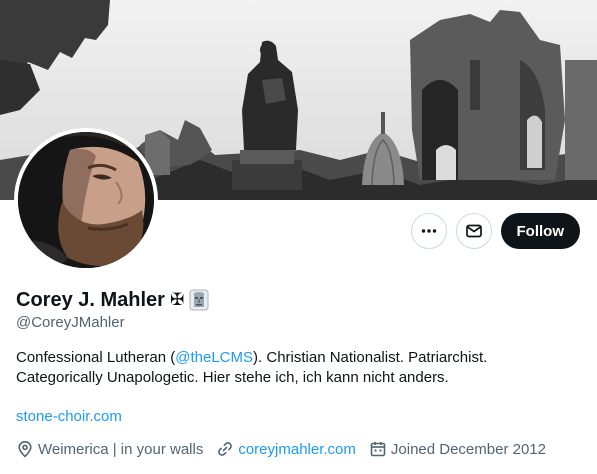  Describe the element at coordinates (214, 357) in the screenshot. I see `bio-mention-link: @theLCMS` at that location.